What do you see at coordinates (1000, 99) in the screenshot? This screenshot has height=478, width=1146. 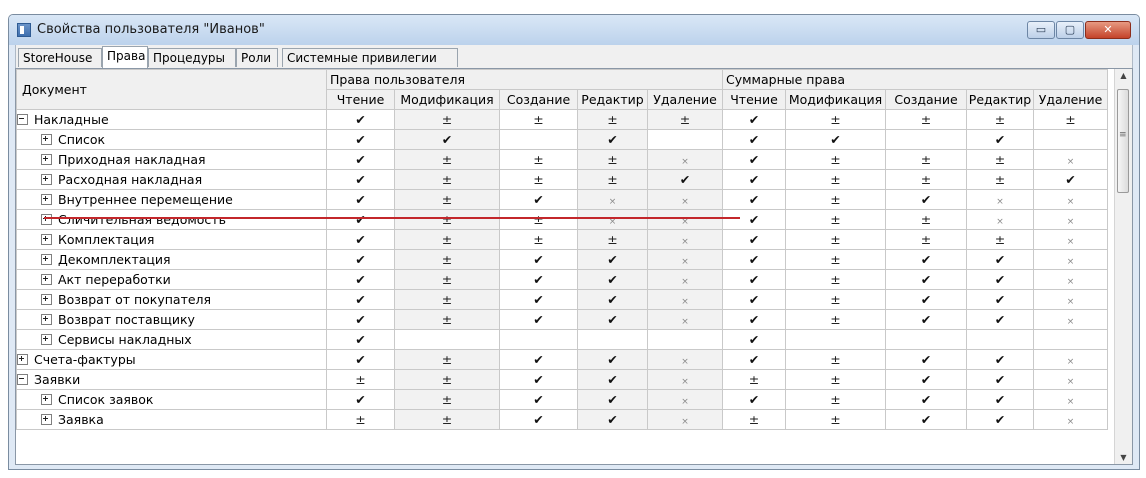 I see `column-header-total-edit: Редактир` at bounding box center [1000, 99].